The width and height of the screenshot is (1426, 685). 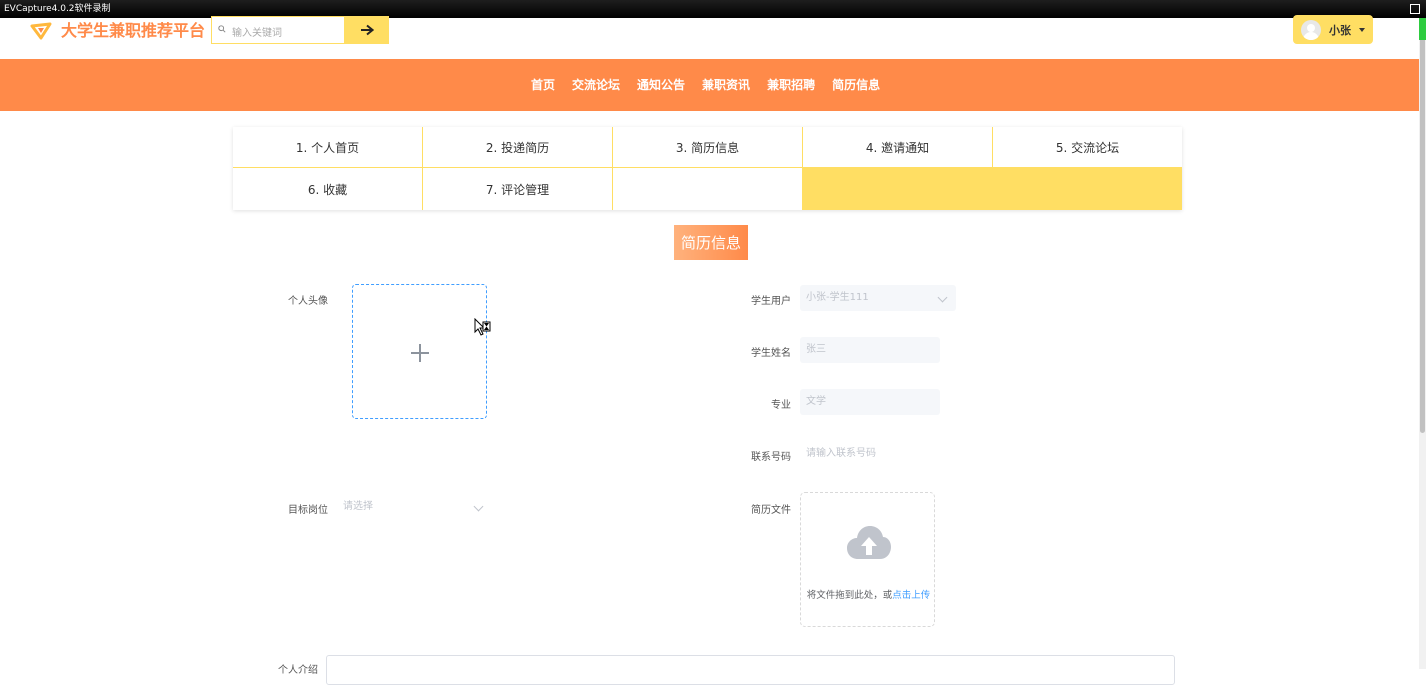 I want to click on student-name-label: 学生姓名, so click(x=771, y=353).